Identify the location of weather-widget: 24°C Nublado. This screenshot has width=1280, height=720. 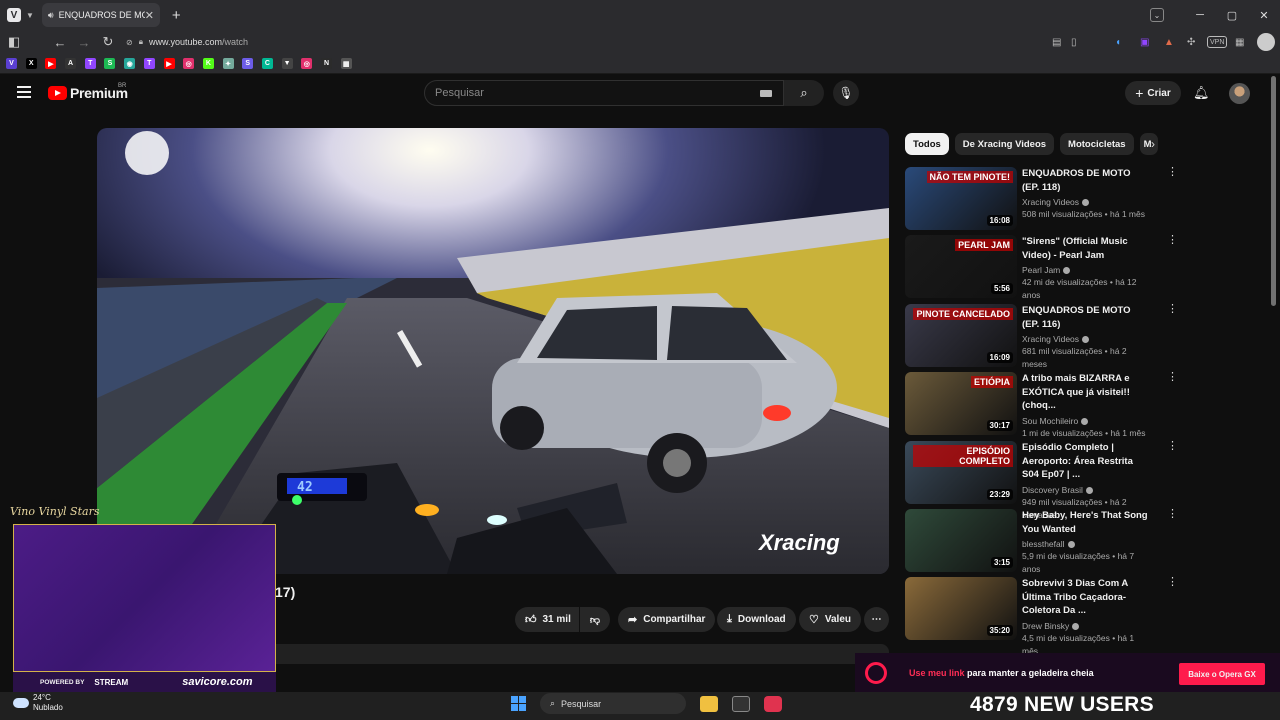
(38, 703).